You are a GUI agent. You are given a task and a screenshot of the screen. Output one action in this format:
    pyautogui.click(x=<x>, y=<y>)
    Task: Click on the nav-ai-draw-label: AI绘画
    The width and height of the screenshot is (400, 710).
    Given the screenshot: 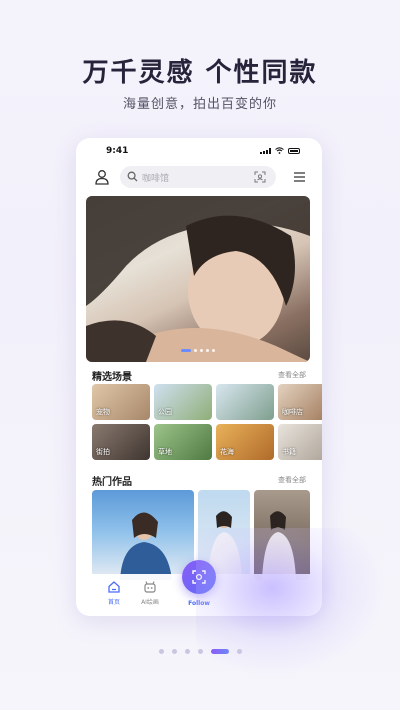 What is the action you would take?
    pyautogui.click(x=150, y=602)
    